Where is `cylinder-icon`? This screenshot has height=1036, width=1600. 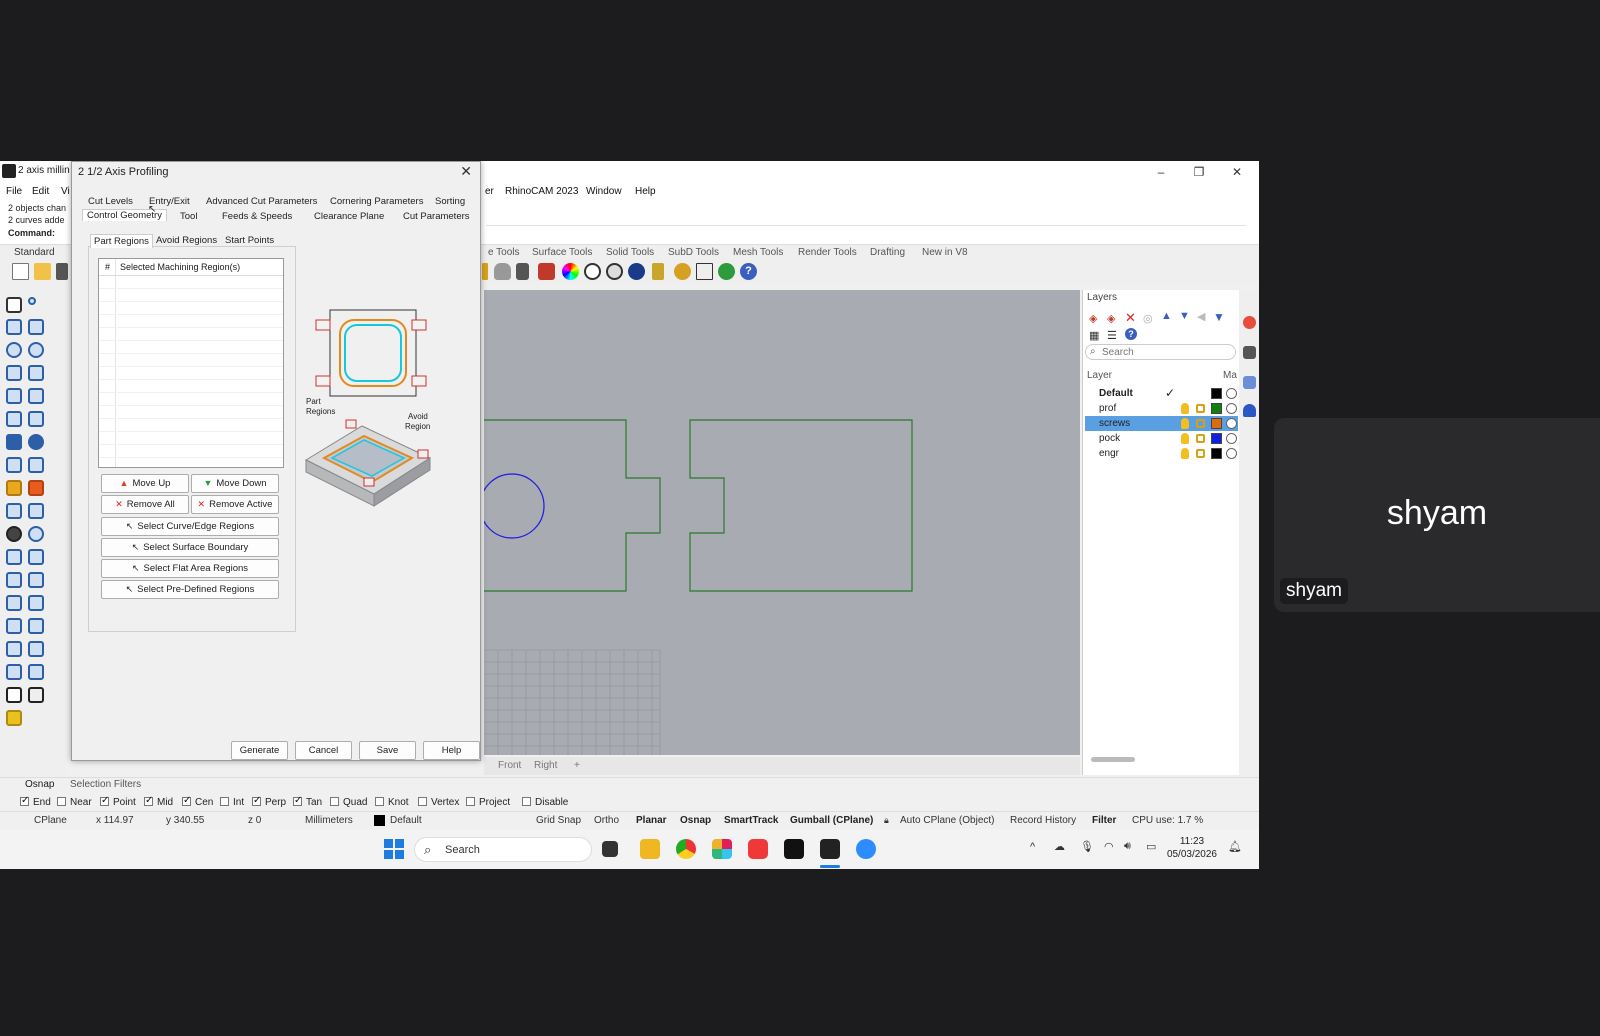 cylinder-icon is located at coordinates (14, 465).